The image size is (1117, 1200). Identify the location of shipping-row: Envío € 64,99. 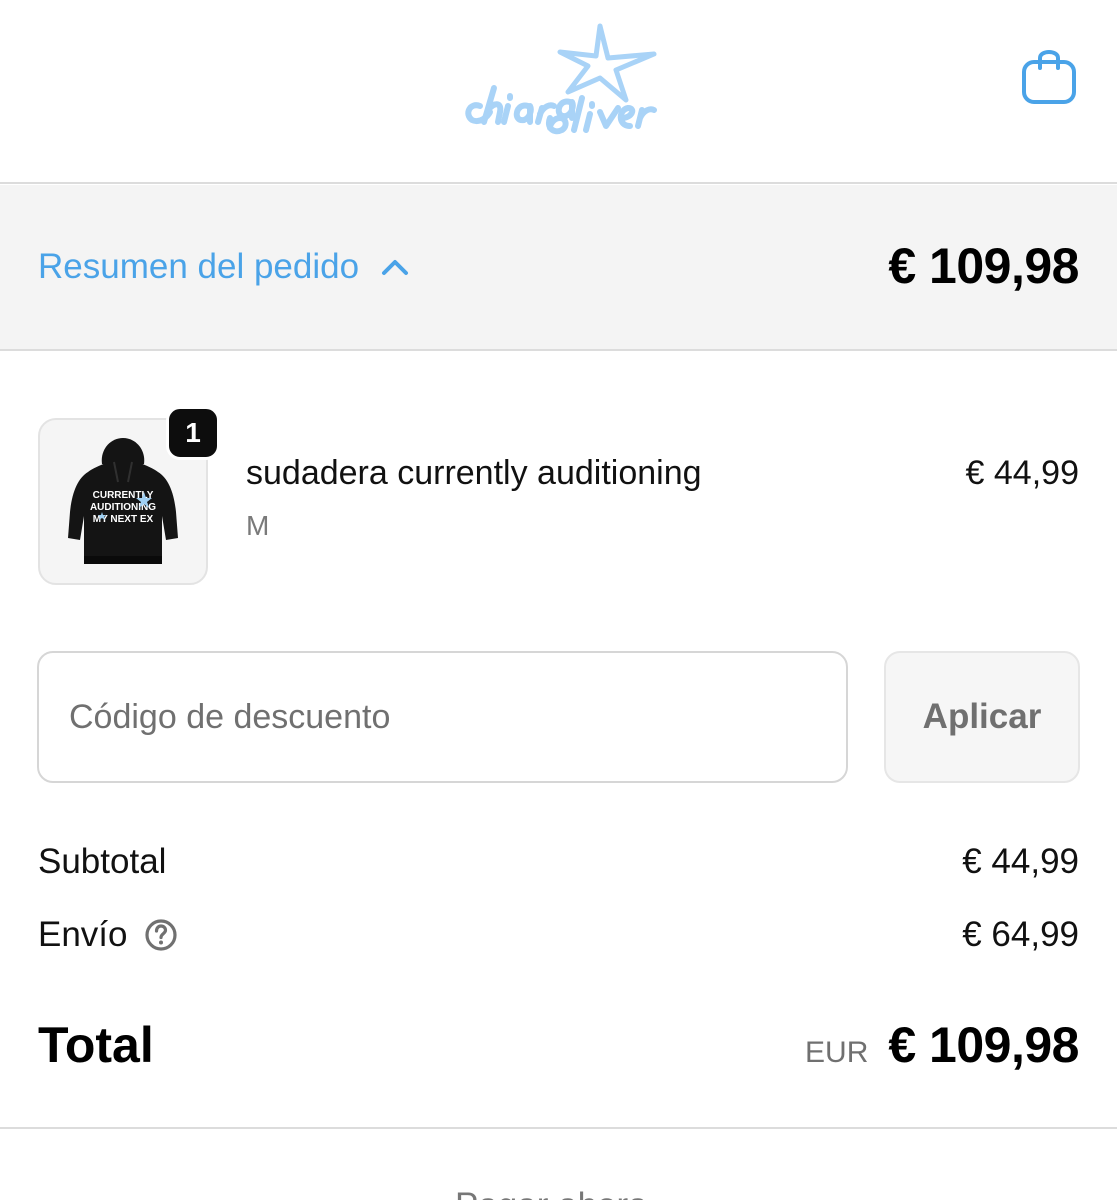
(558, 939).